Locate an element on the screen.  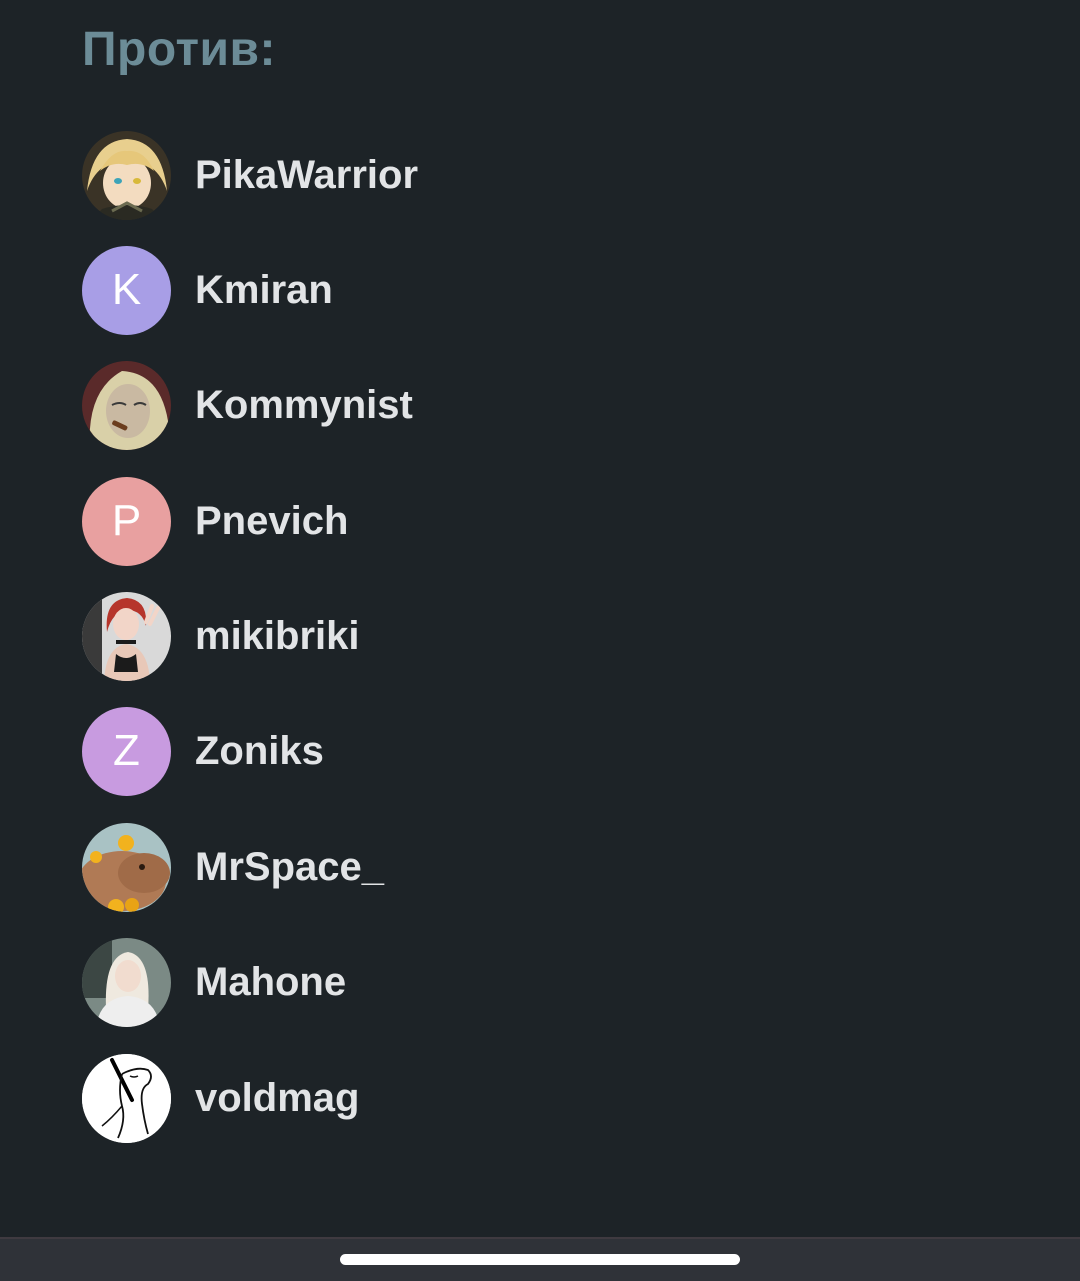
letter-avatar: K is located at coordinates (126, 290).